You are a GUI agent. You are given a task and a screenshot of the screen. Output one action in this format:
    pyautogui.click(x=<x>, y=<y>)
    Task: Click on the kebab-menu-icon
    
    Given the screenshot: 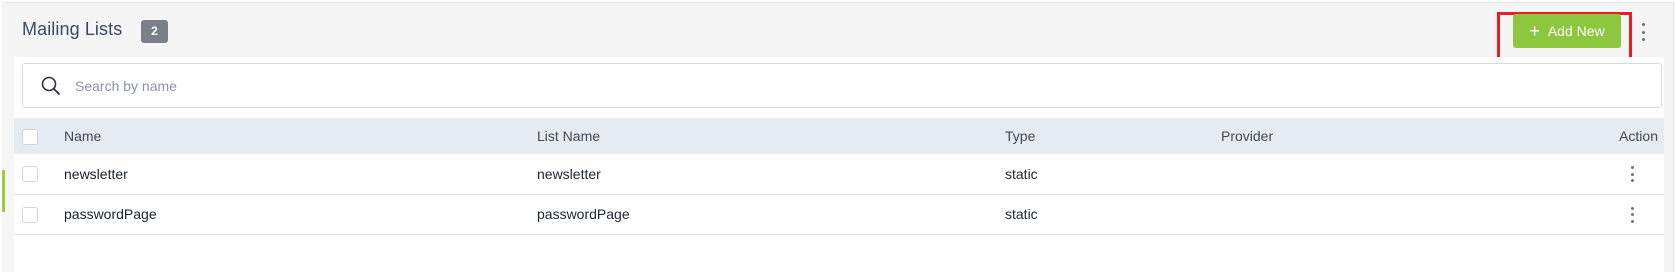 What is the action you would take?
    pyautogui.click(x=1643, y=32)
    